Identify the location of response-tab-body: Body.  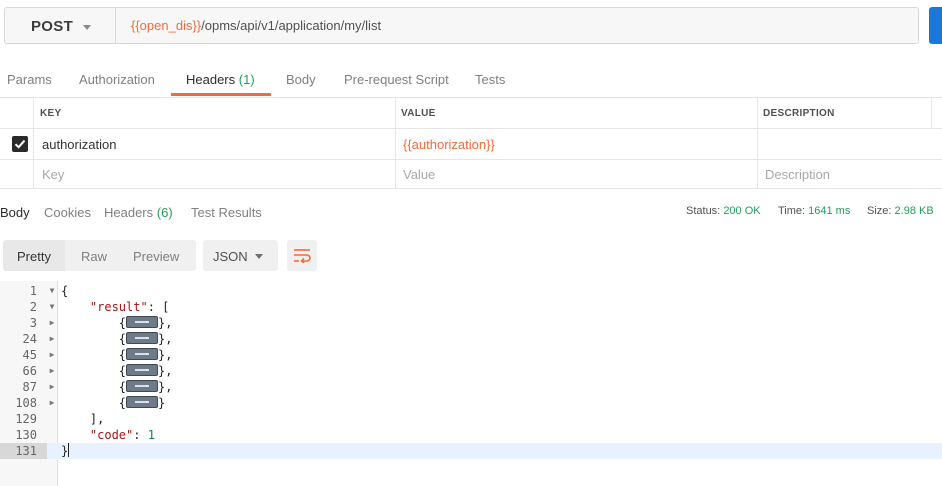
(15, 212).